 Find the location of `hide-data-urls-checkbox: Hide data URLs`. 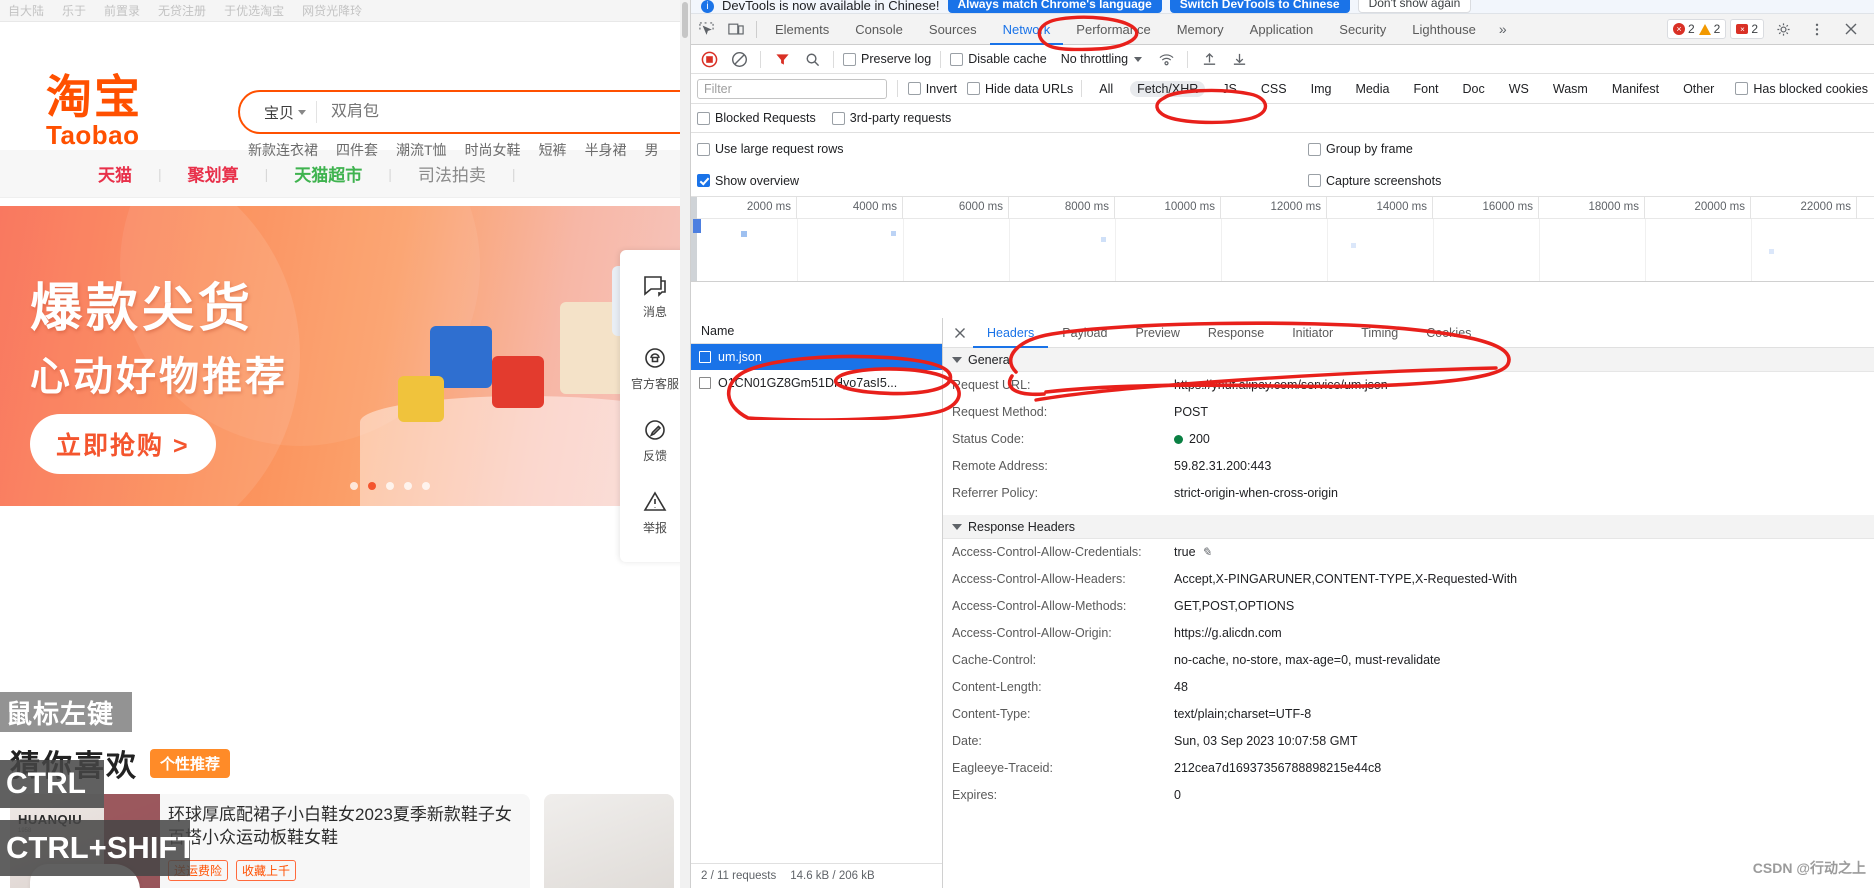

hide-data-urls-checkbox: Hide data URLs is located at coordinates (1020, 89).